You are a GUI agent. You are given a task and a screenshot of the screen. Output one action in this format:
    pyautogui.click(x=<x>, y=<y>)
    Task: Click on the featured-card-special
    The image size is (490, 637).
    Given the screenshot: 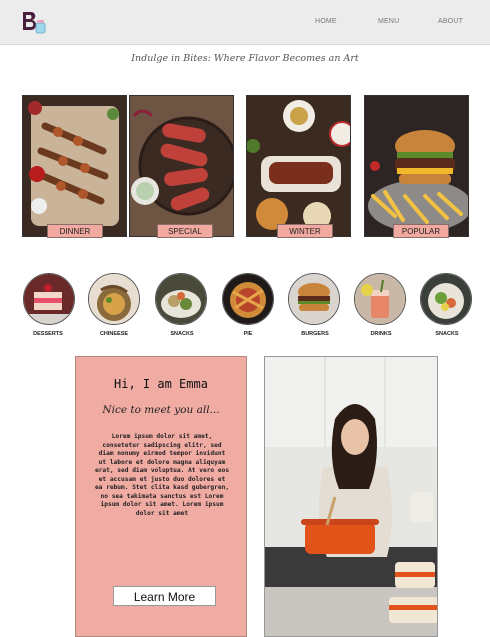 What is the action you would take?
    pyautogui.click(x=181, y=166)
    